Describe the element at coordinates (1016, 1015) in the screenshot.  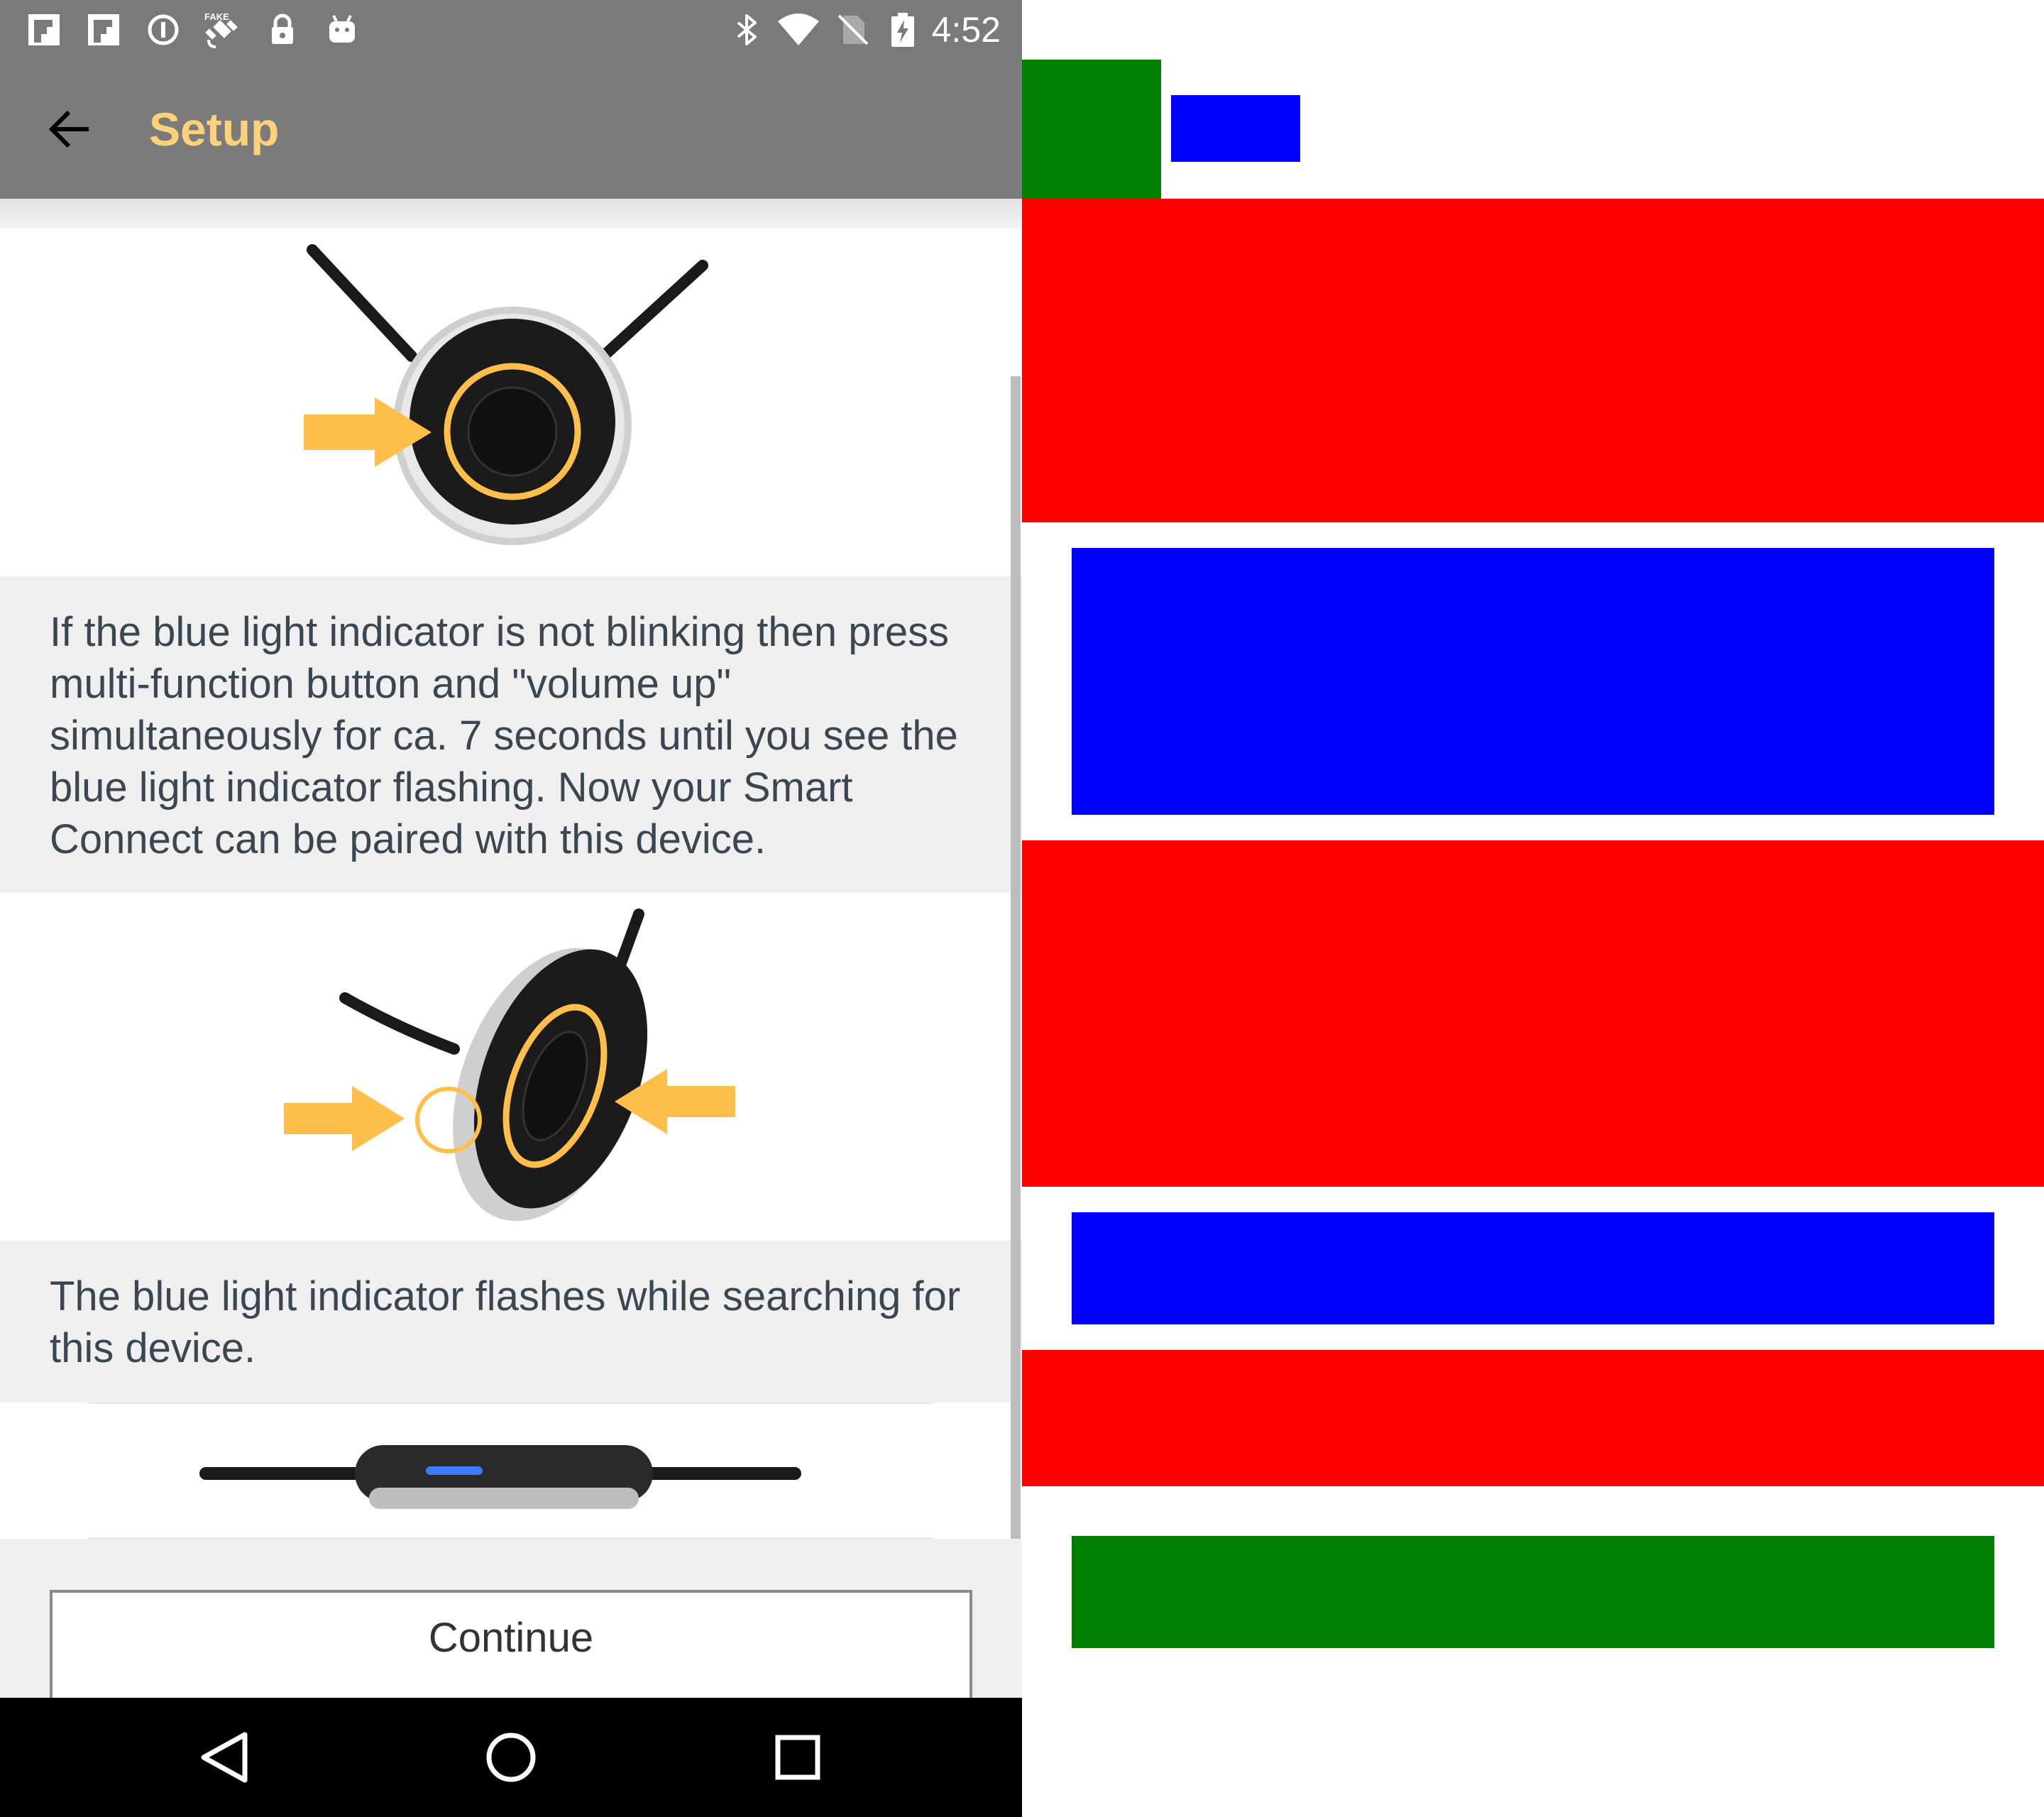
I see `scrollbar` at that location.